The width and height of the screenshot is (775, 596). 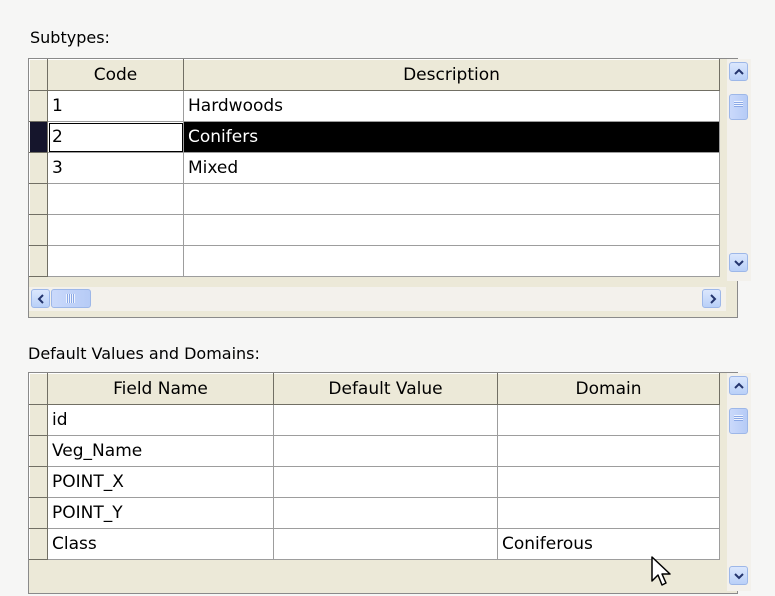 What do you see at coordinates (451, 75) in the screenshot?
I see `column-header-description: Description` at bounding box center [451, 75].